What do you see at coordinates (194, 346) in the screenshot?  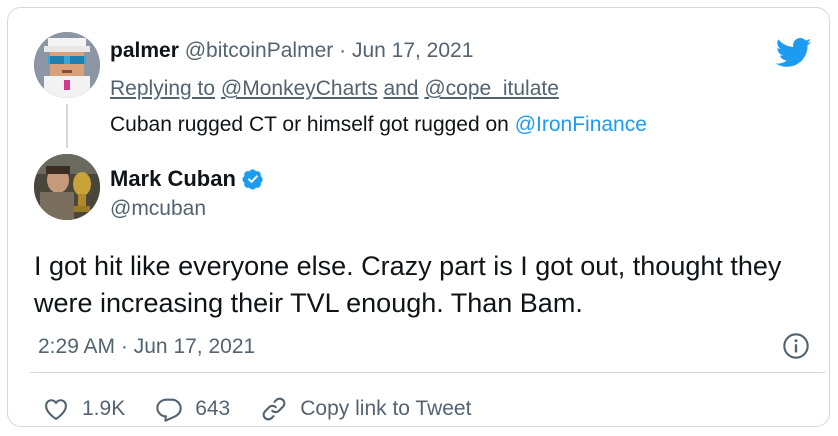 I see `timestamp-date: Jun 17, 2021` at bounding box center [194, 346].